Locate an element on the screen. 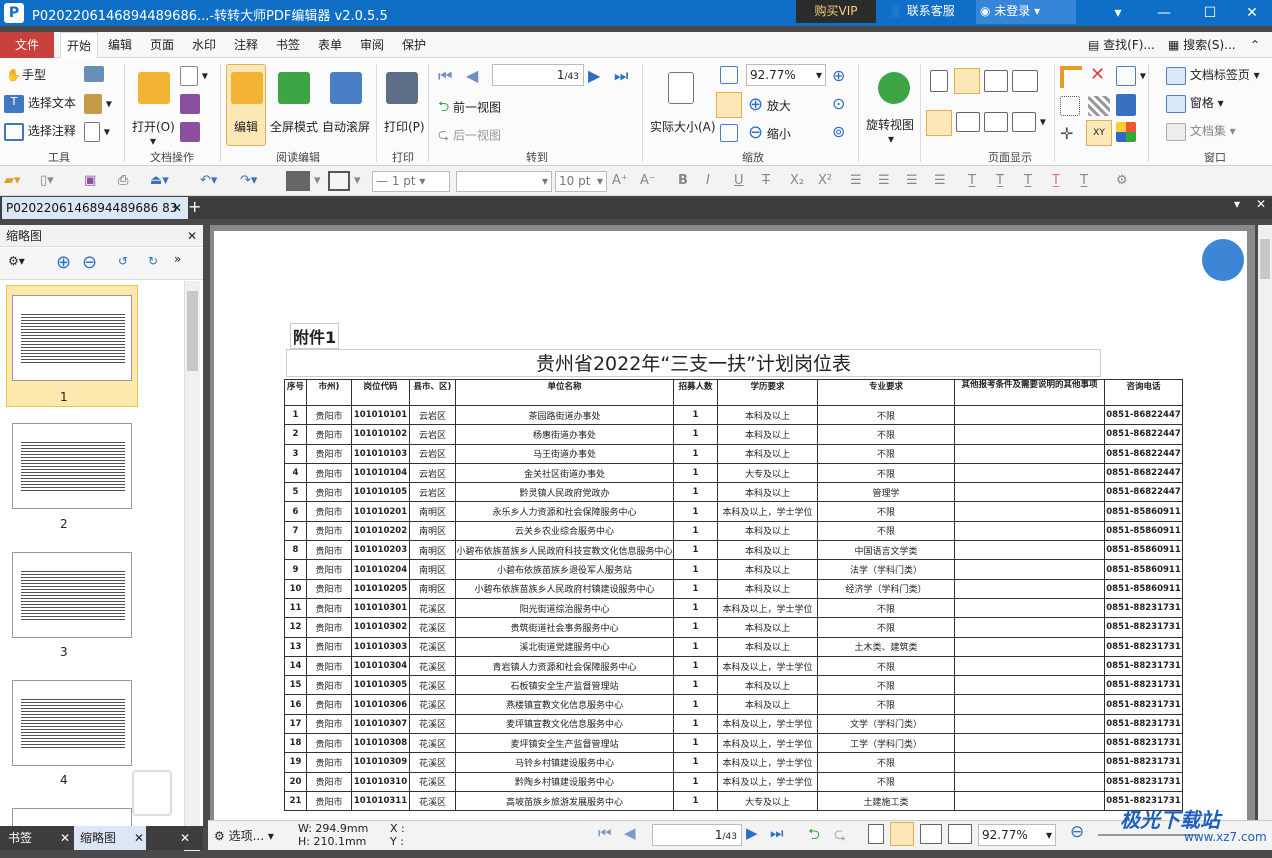 This screenshot has width=1272, height=858. thumb-zoom-in-icon: ⊕ is located at coordinates (63, 262).